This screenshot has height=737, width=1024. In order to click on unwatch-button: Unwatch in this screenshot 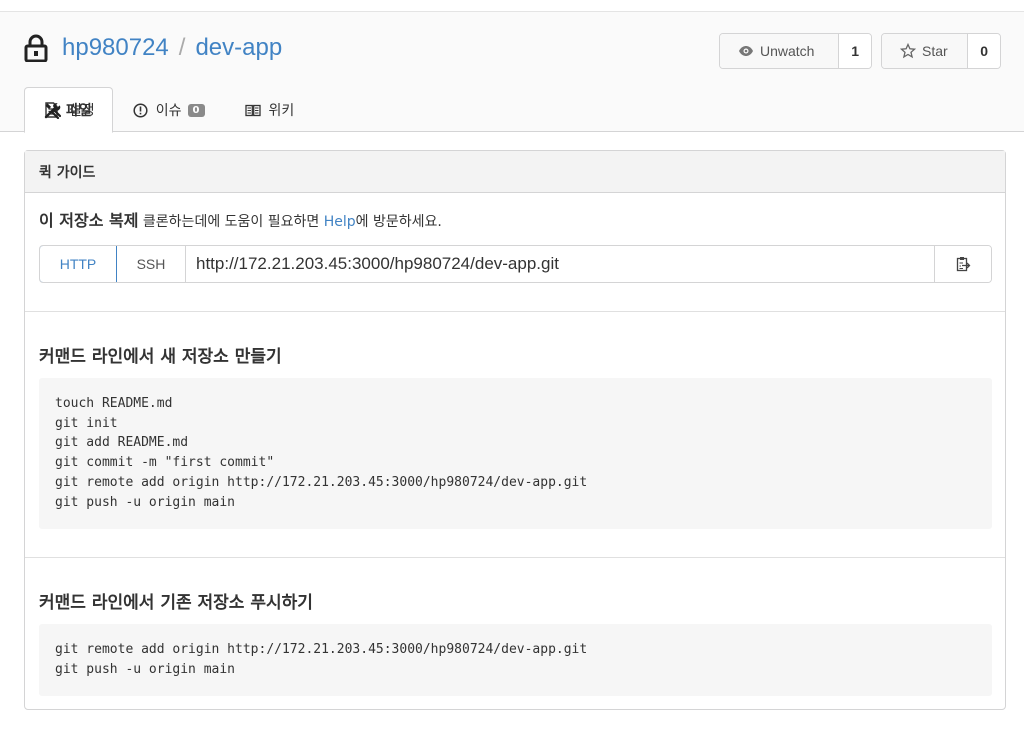, I will do `click(780, 51)`.